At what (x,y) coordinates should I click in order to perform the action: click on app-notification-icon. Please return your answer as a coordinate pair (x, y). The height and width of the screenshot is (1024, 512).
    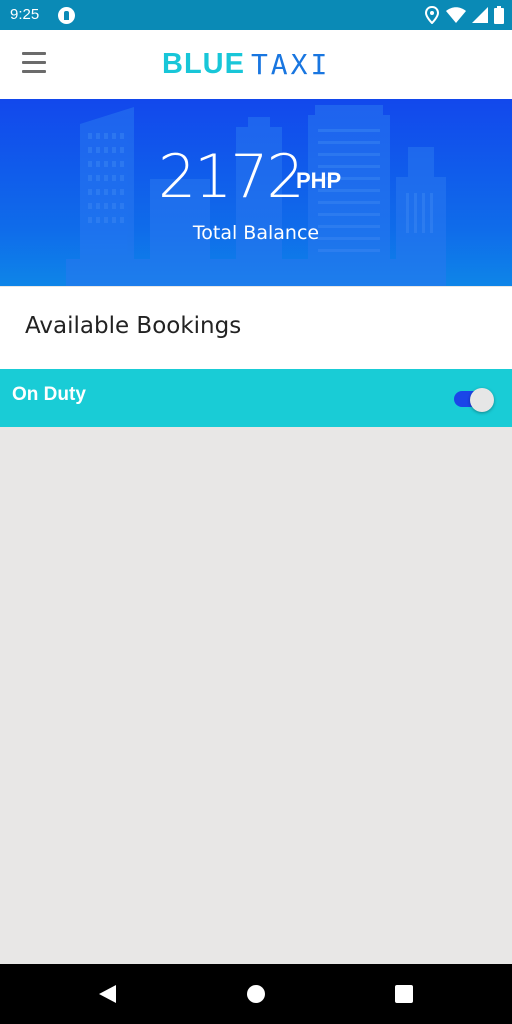
    Looking at the image, I should click on (66, 15).